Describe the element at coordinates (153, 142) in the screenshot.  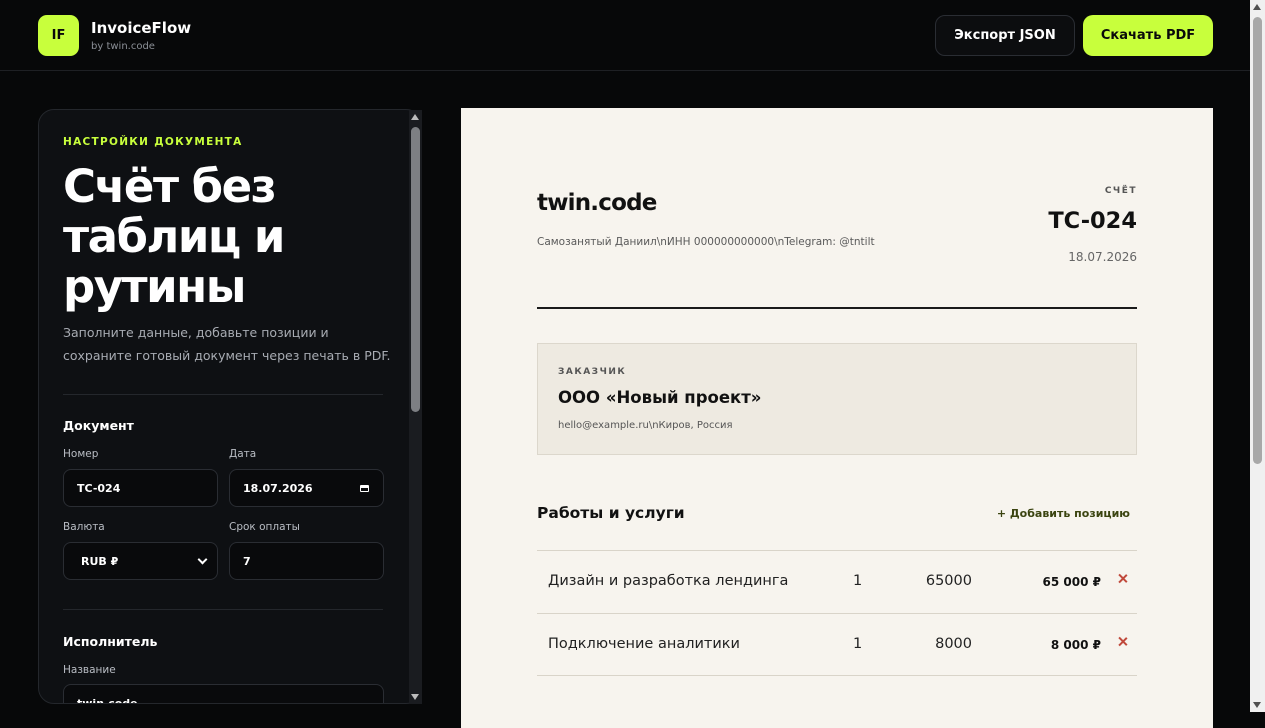
I see `settings-eyebrow: НАСТРОЙКИ ДОКУМЕНТА` at that location.